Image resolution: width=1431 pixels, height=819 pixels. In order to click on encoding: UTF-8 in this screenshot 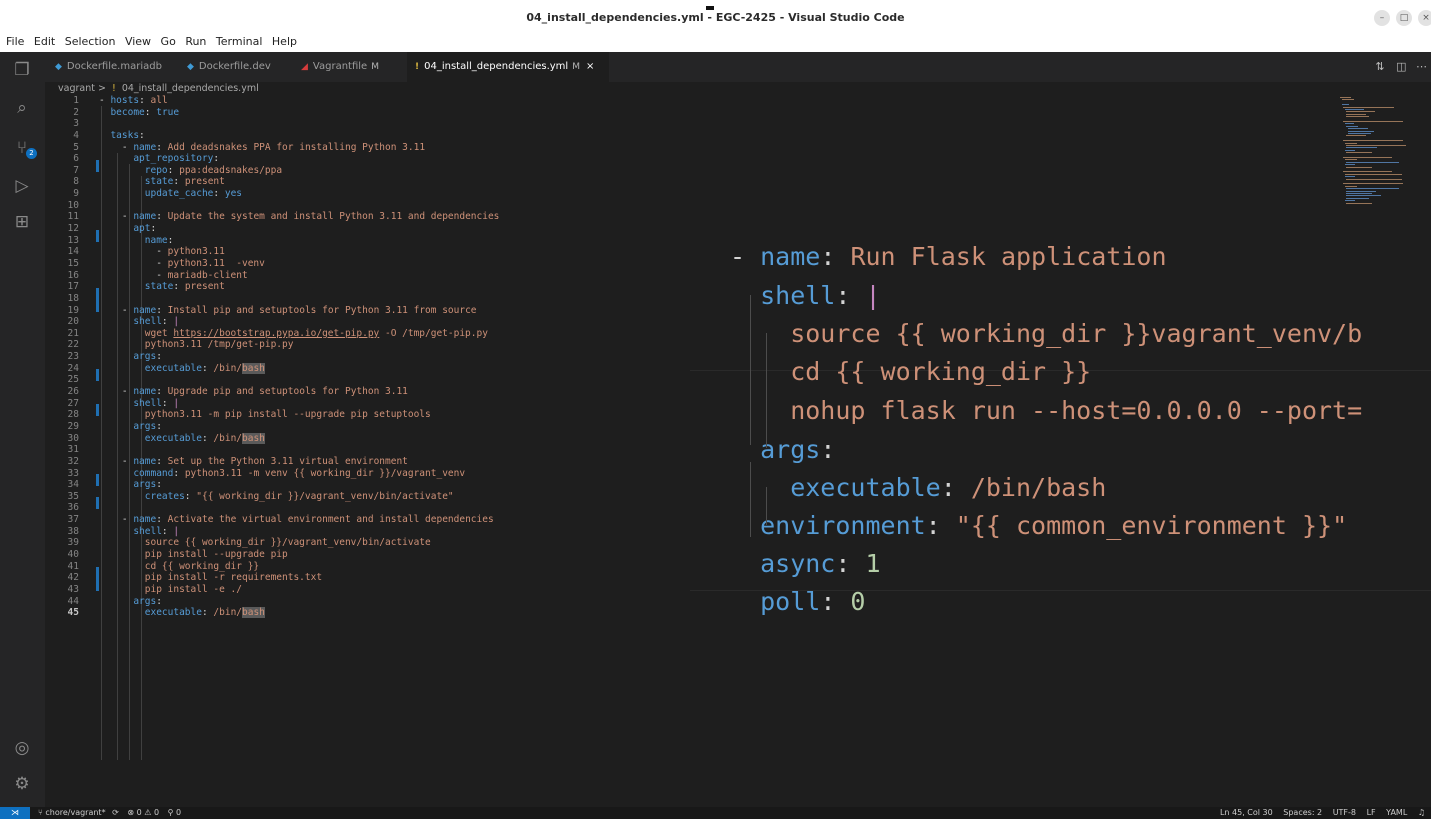, I will do `click(1344, 812)`.